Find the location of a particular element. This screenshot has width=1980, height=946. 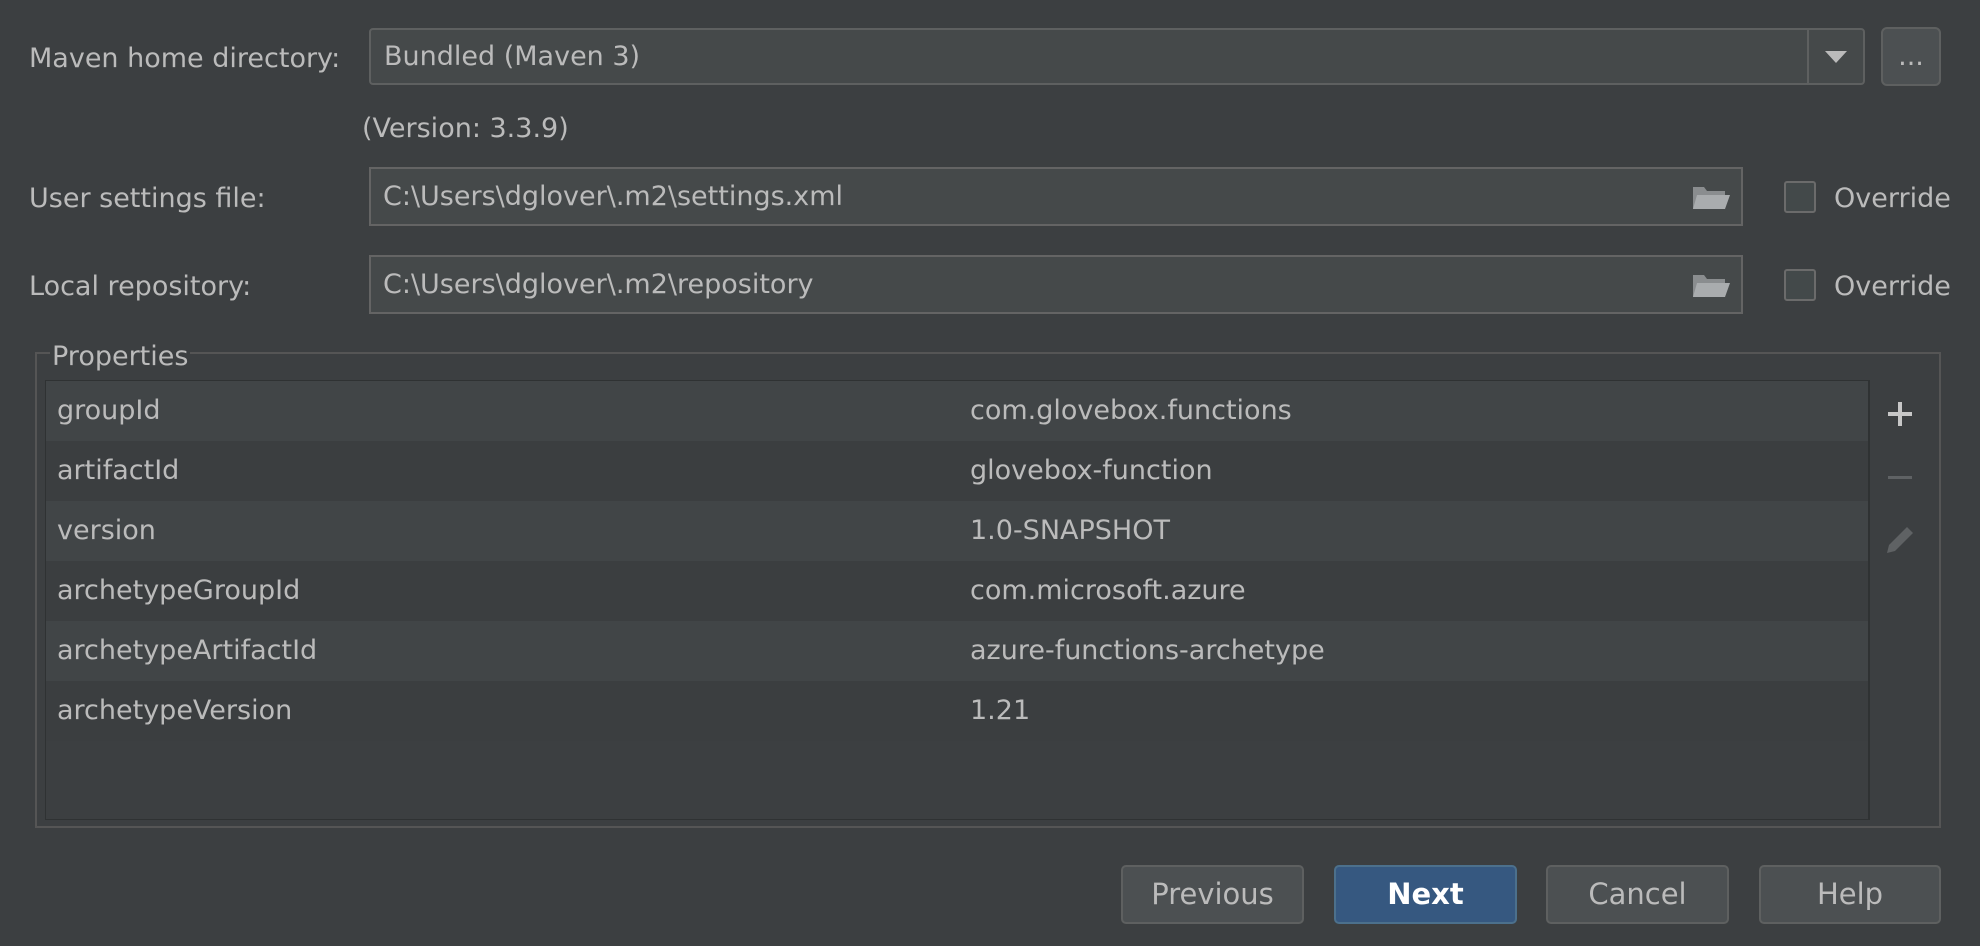

local-repo-override-label: Override is located at coordinates (1892, 286).